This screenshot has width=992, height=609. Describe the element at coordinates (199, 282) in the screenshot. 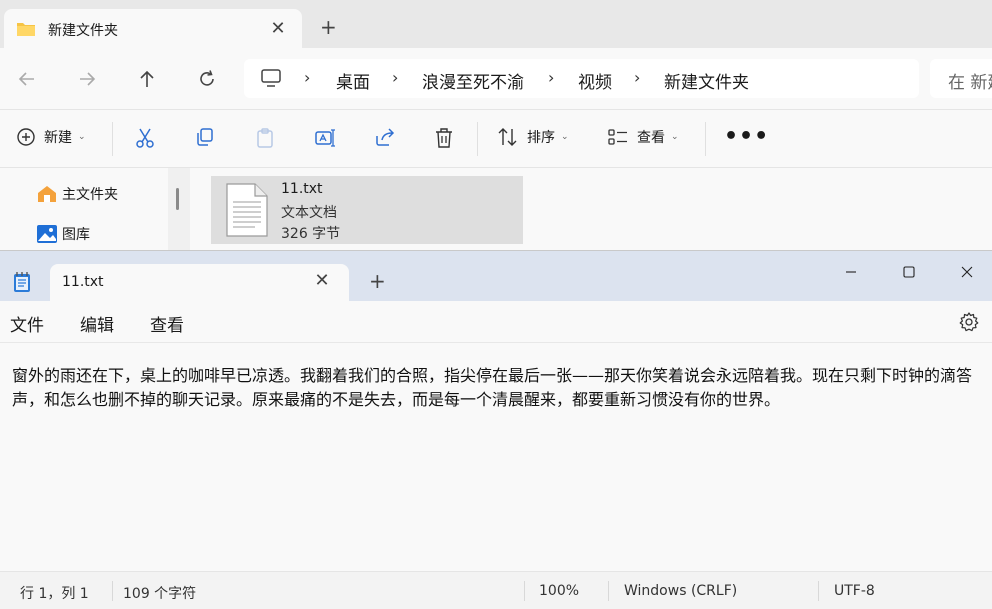

I see `notepad-tab: 11.txt ✕` at that location.